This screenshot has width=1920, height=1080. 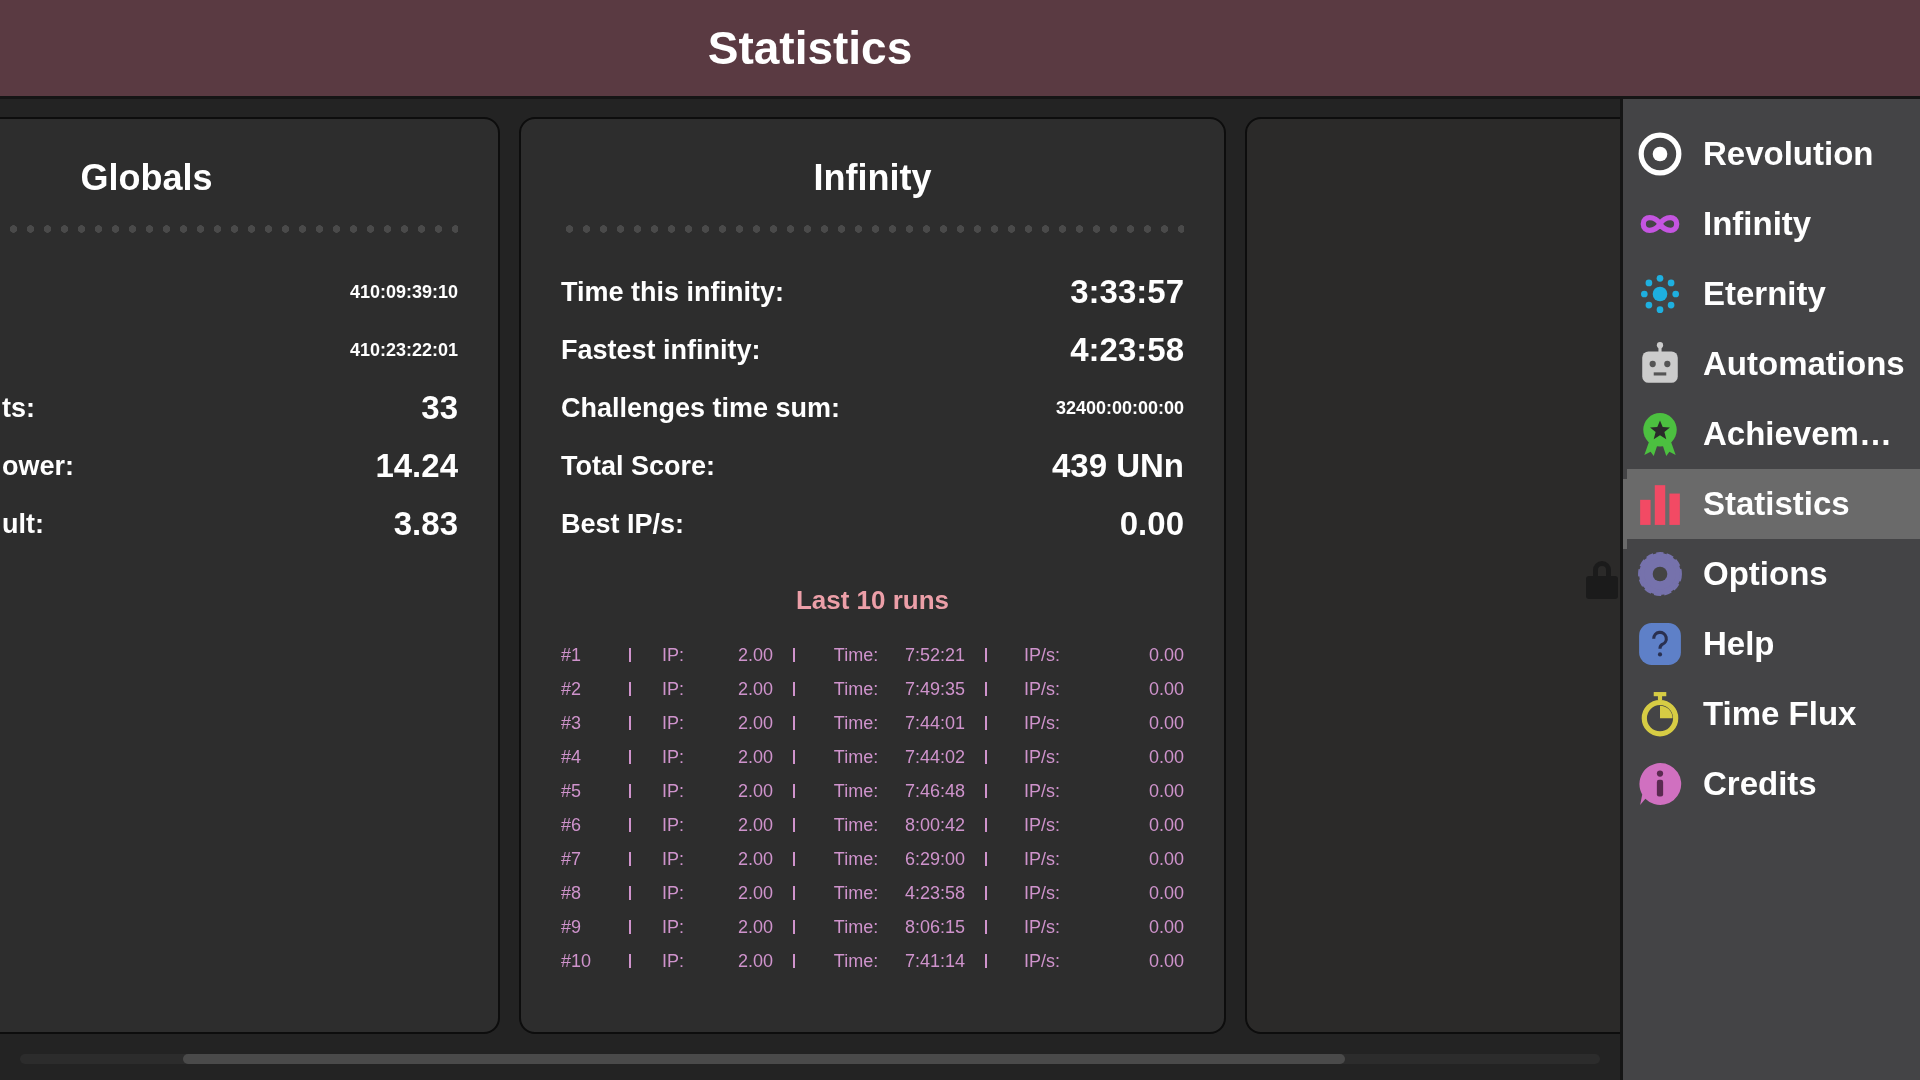 I want to click on stat-label: ult:, so click(x=23, y=524).